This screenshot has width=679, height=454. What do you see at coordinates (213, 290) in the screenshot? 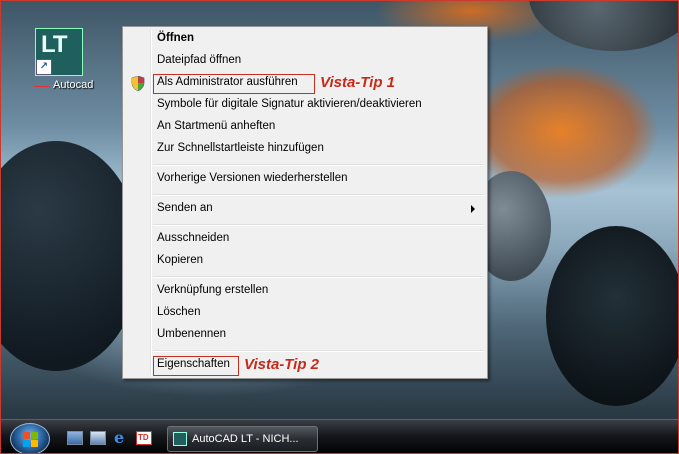
I see `menu-item-label: Verknüpfung erstellen` at bounding box center [213, 290].